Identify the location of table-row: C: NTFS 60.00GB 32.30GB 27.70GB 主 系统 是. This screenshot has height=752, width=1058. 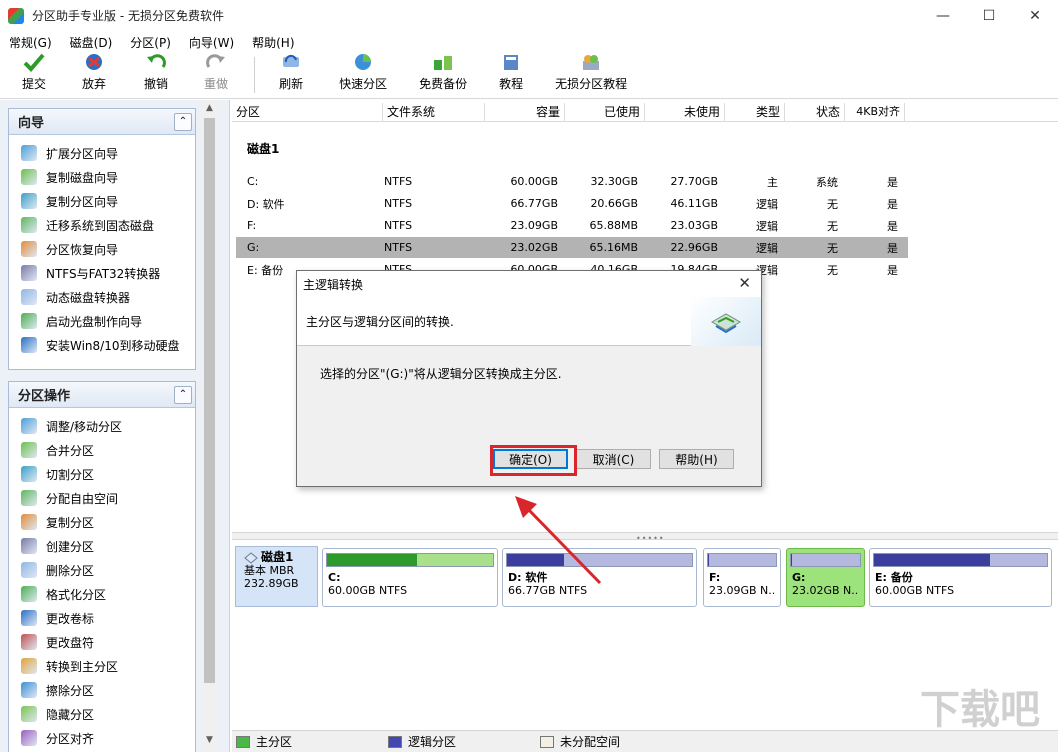
(572, 181).